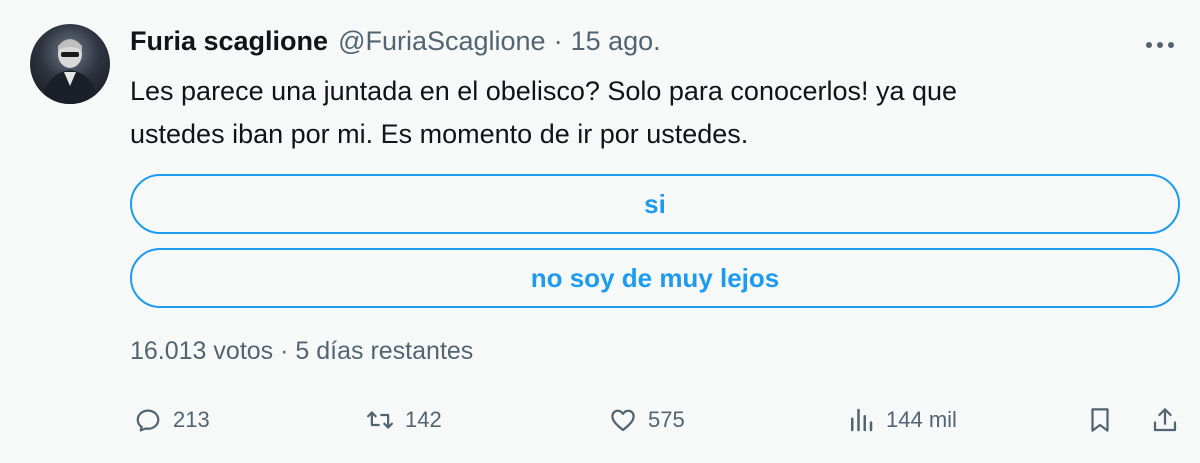 The image size is (1200, 463). I want to click on views-button: 144 mil, so click(901, 420).